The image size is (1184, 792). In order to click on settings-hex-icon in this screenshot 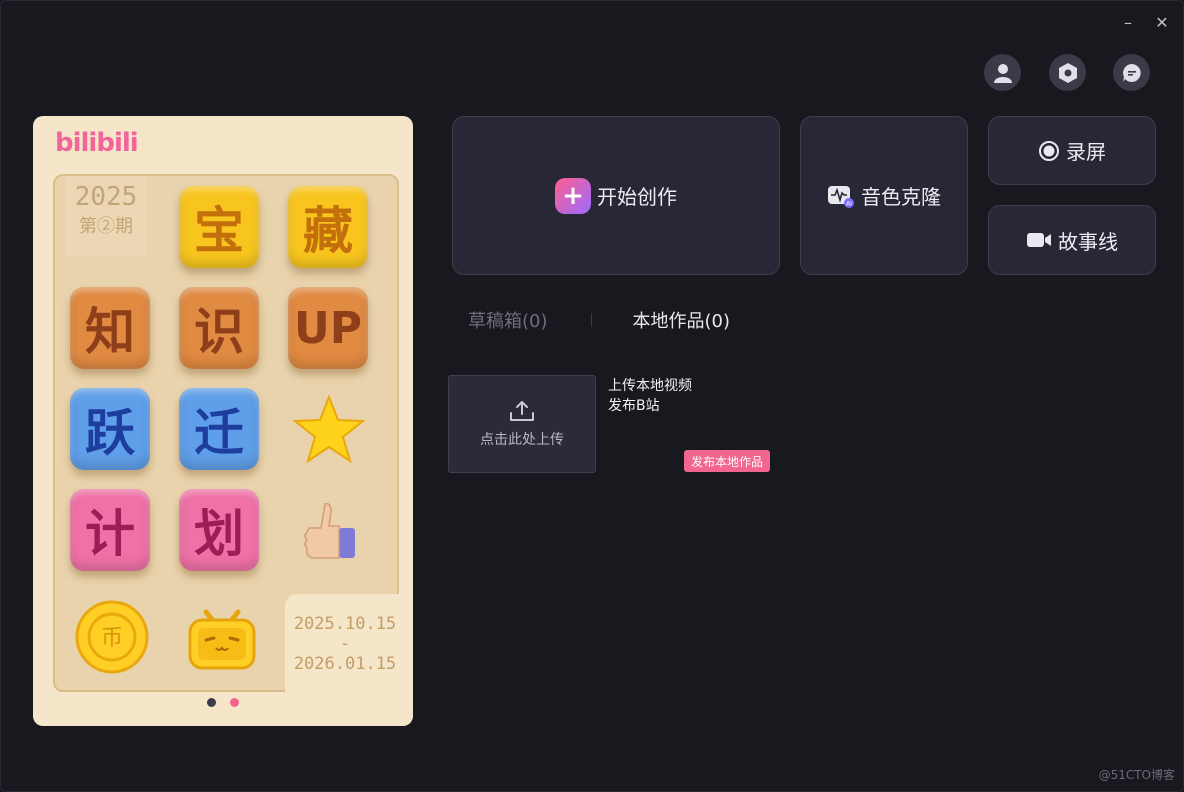, I will do `click(1067, 72)`.